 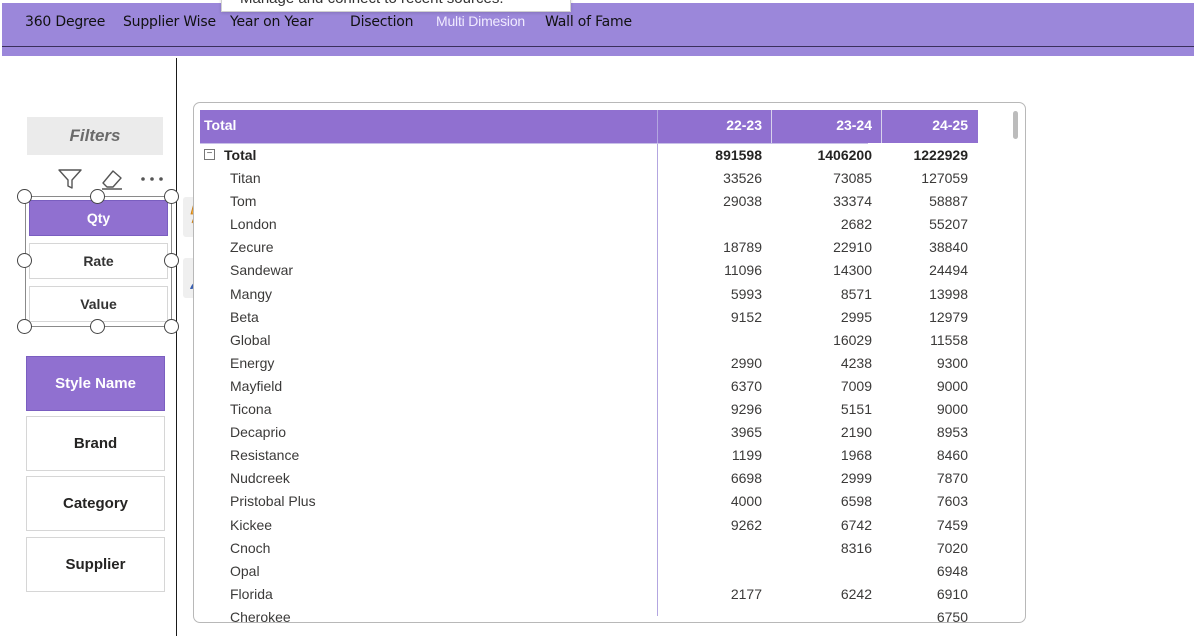 I want to click on nav-multi-dimesion: Multi Dimesion, so click(x=480, y=21).